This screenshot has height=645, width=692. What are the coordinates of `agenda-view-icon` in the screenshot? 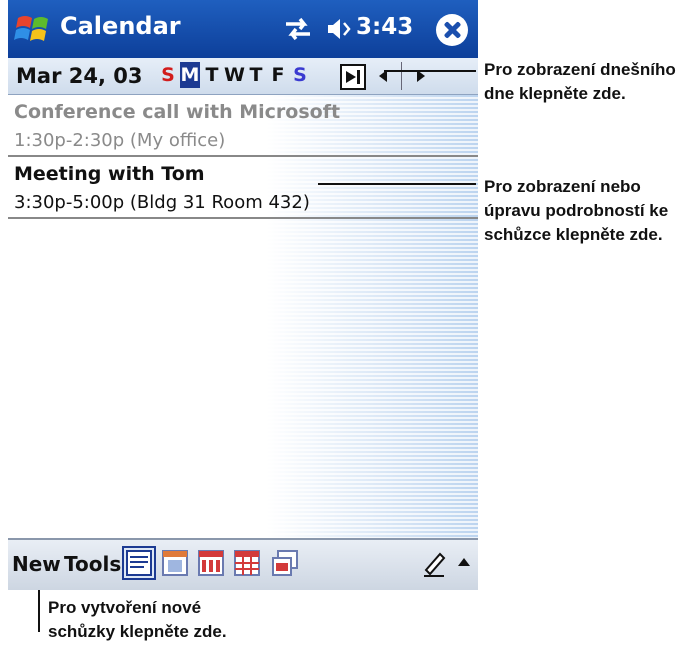 It's located at (139, 563).